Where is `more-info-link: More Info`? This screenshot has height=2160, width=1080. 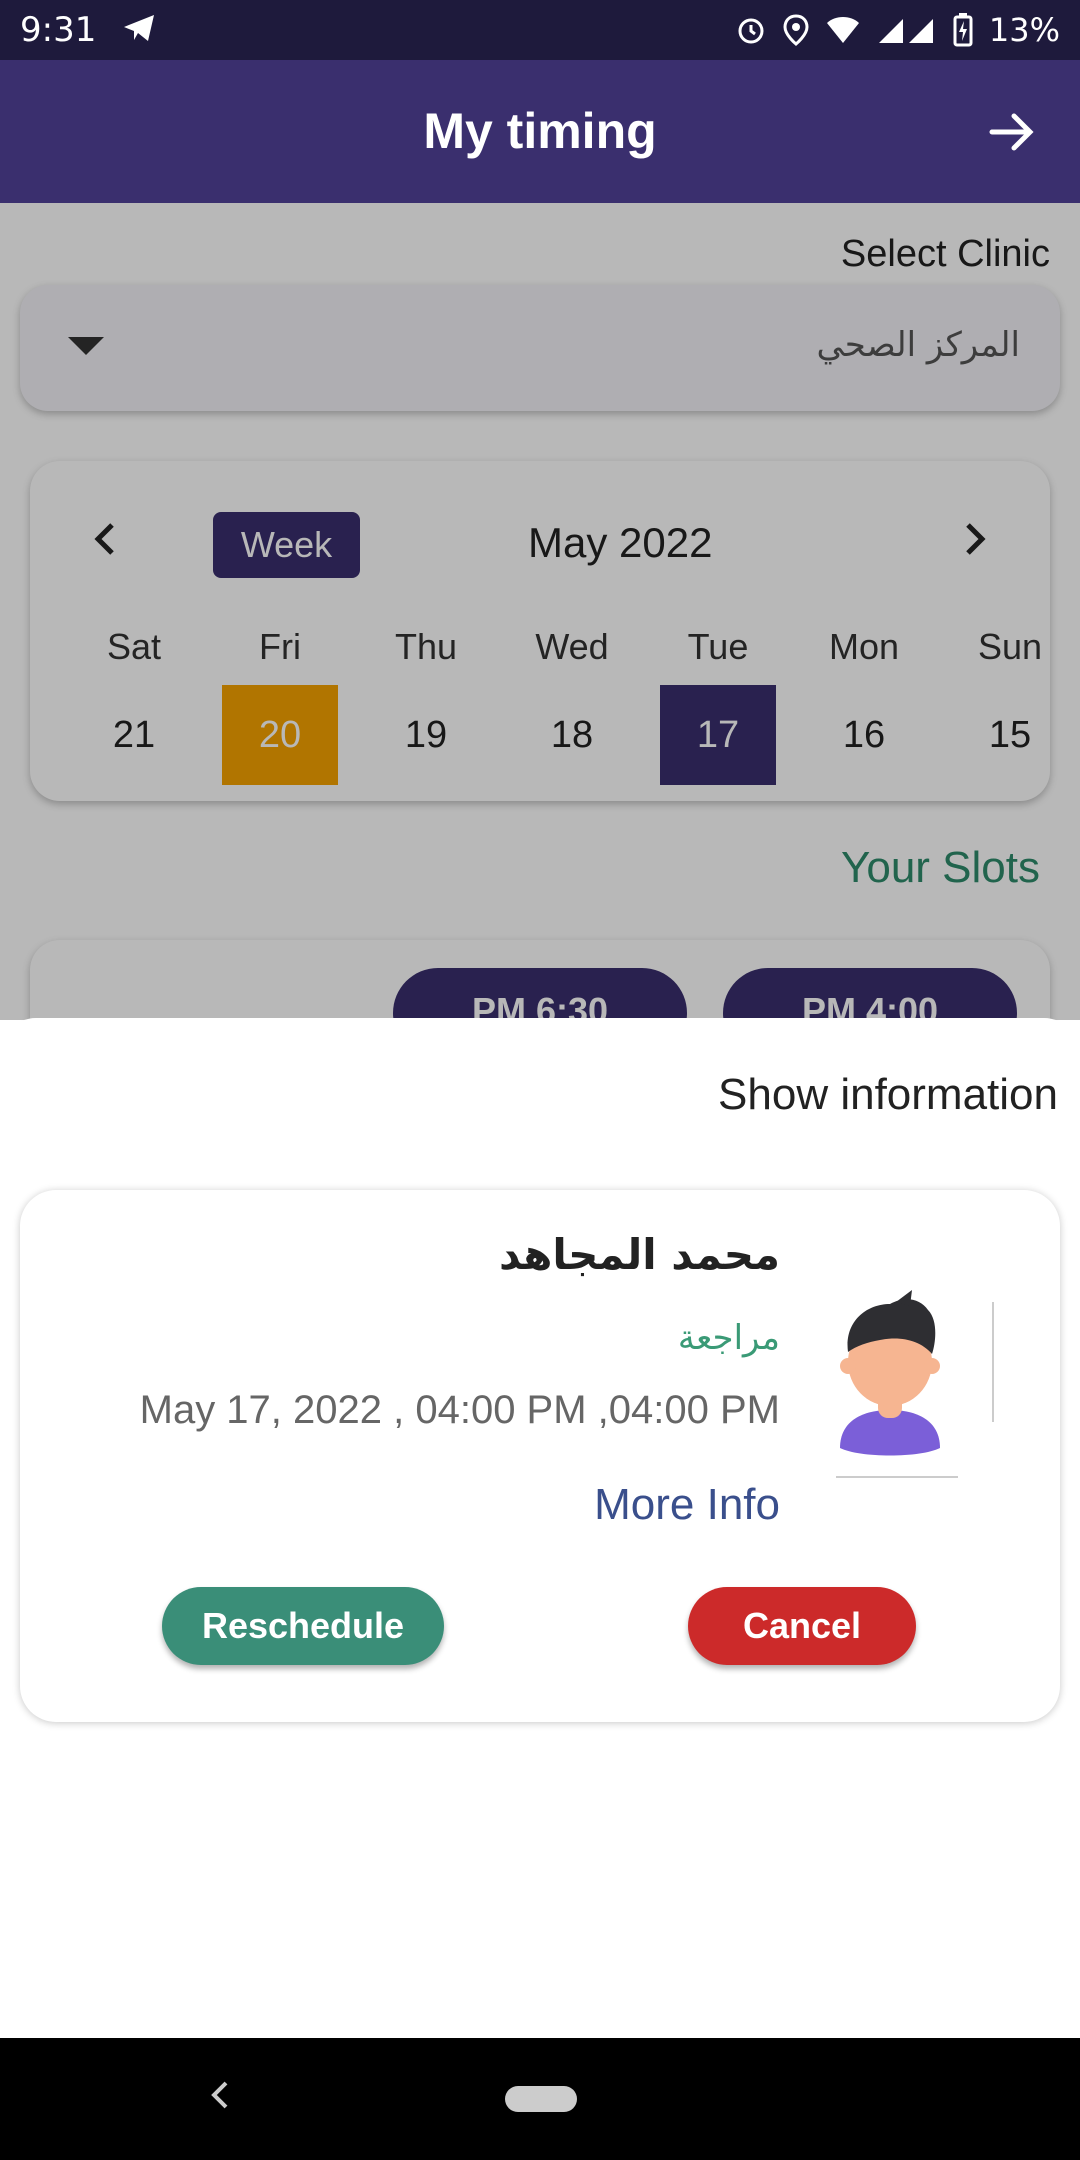 more-info-link: More Info is located at coordinates (687, 1505).